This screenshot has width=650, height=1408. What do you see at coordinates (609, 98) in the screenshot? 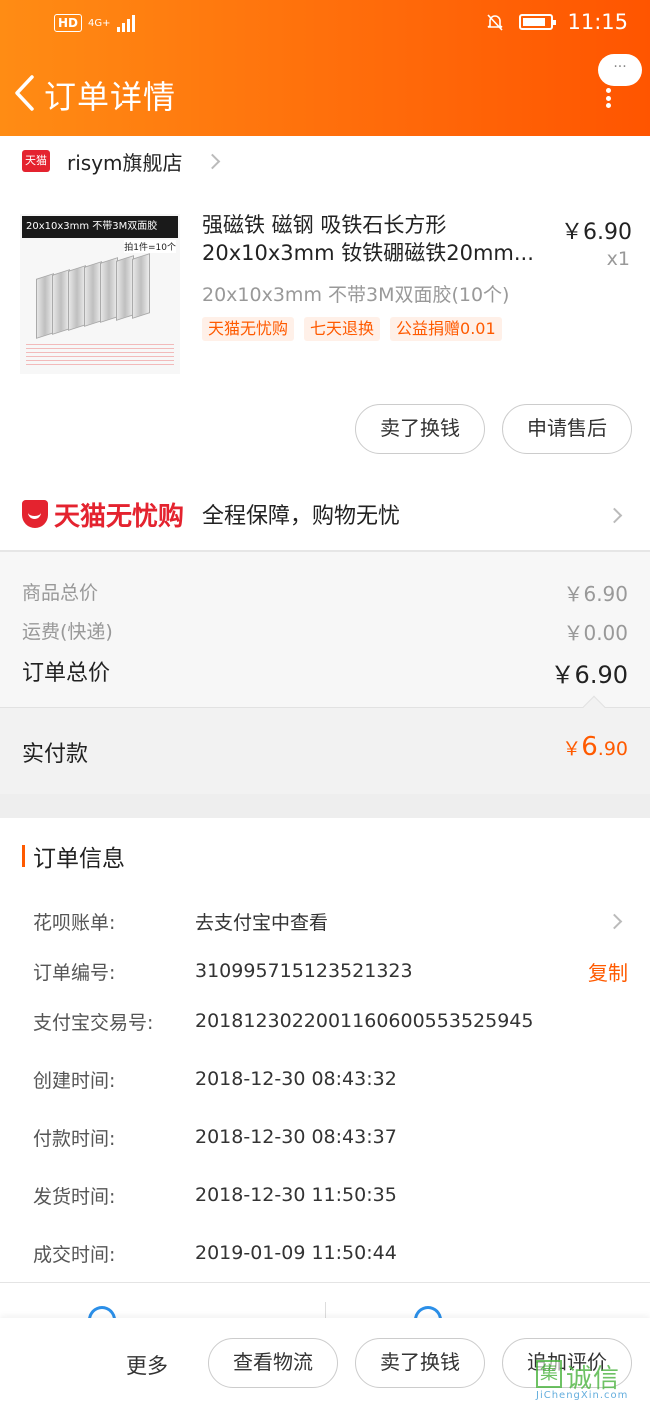
I see `more-menu-icon` at bounding box center [609, 98].